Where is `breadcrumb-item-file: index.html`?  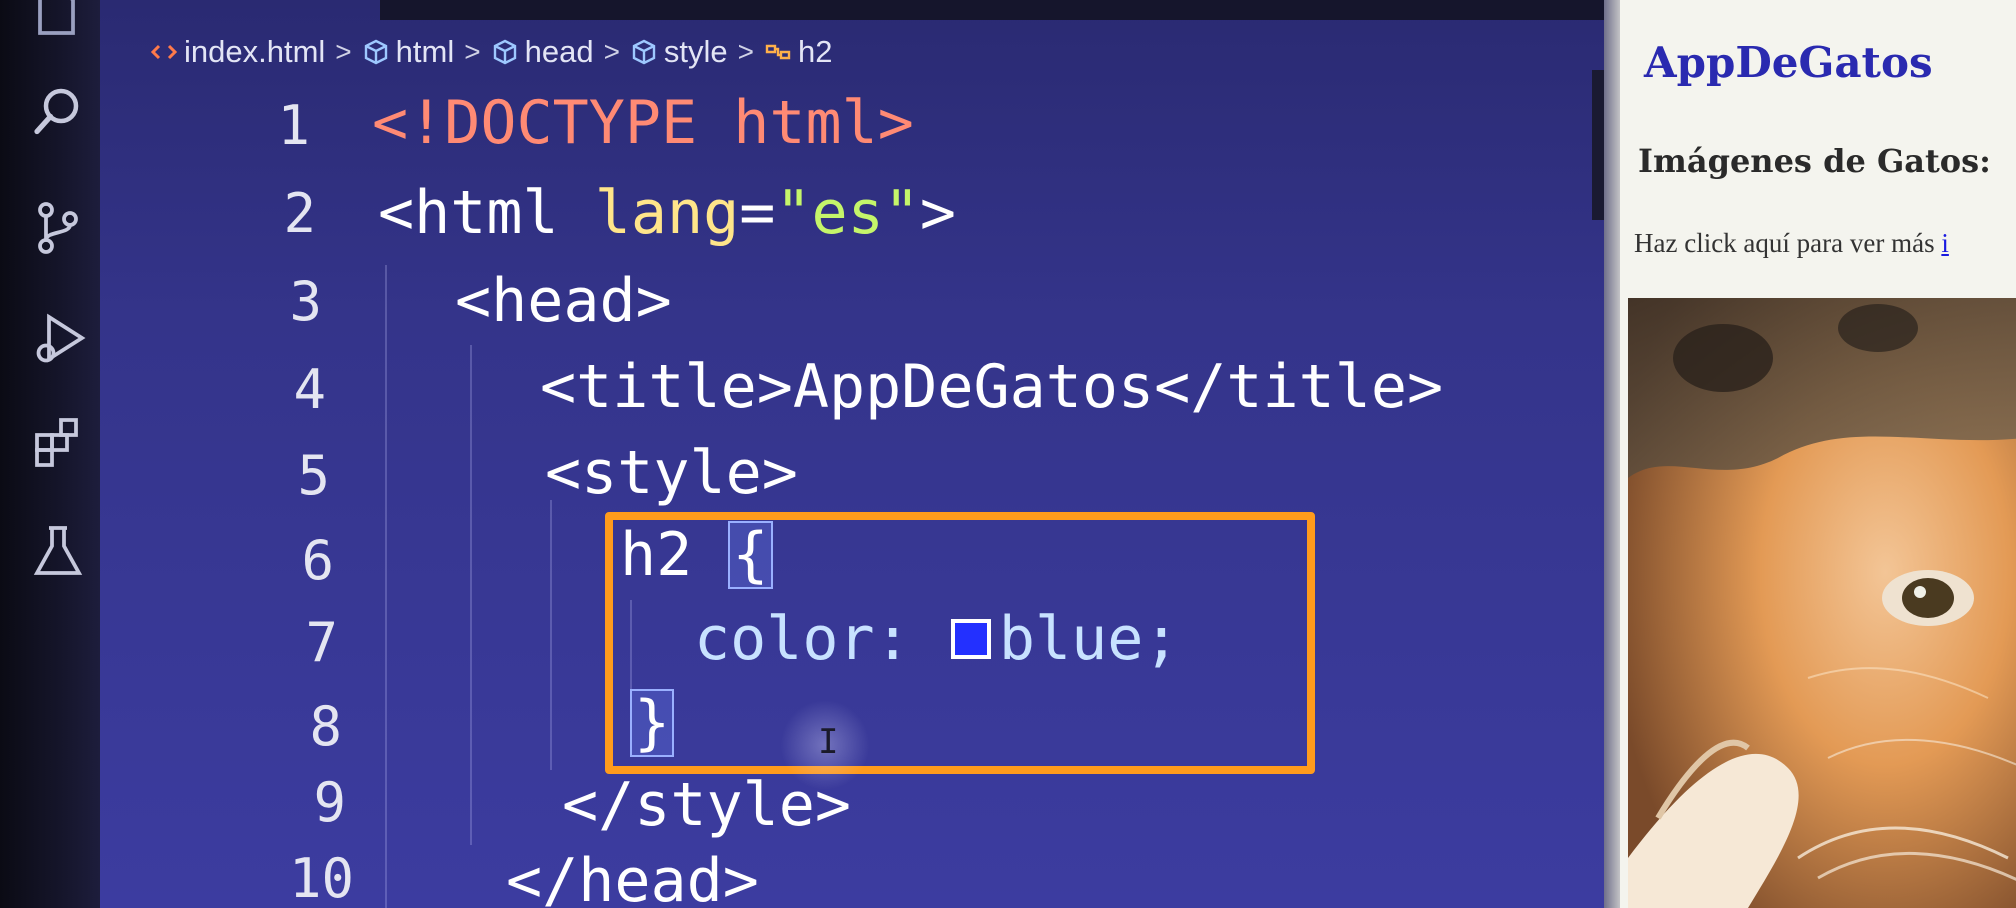 breadcrumb-item-file: index.html is located at coordinates (237, 52).